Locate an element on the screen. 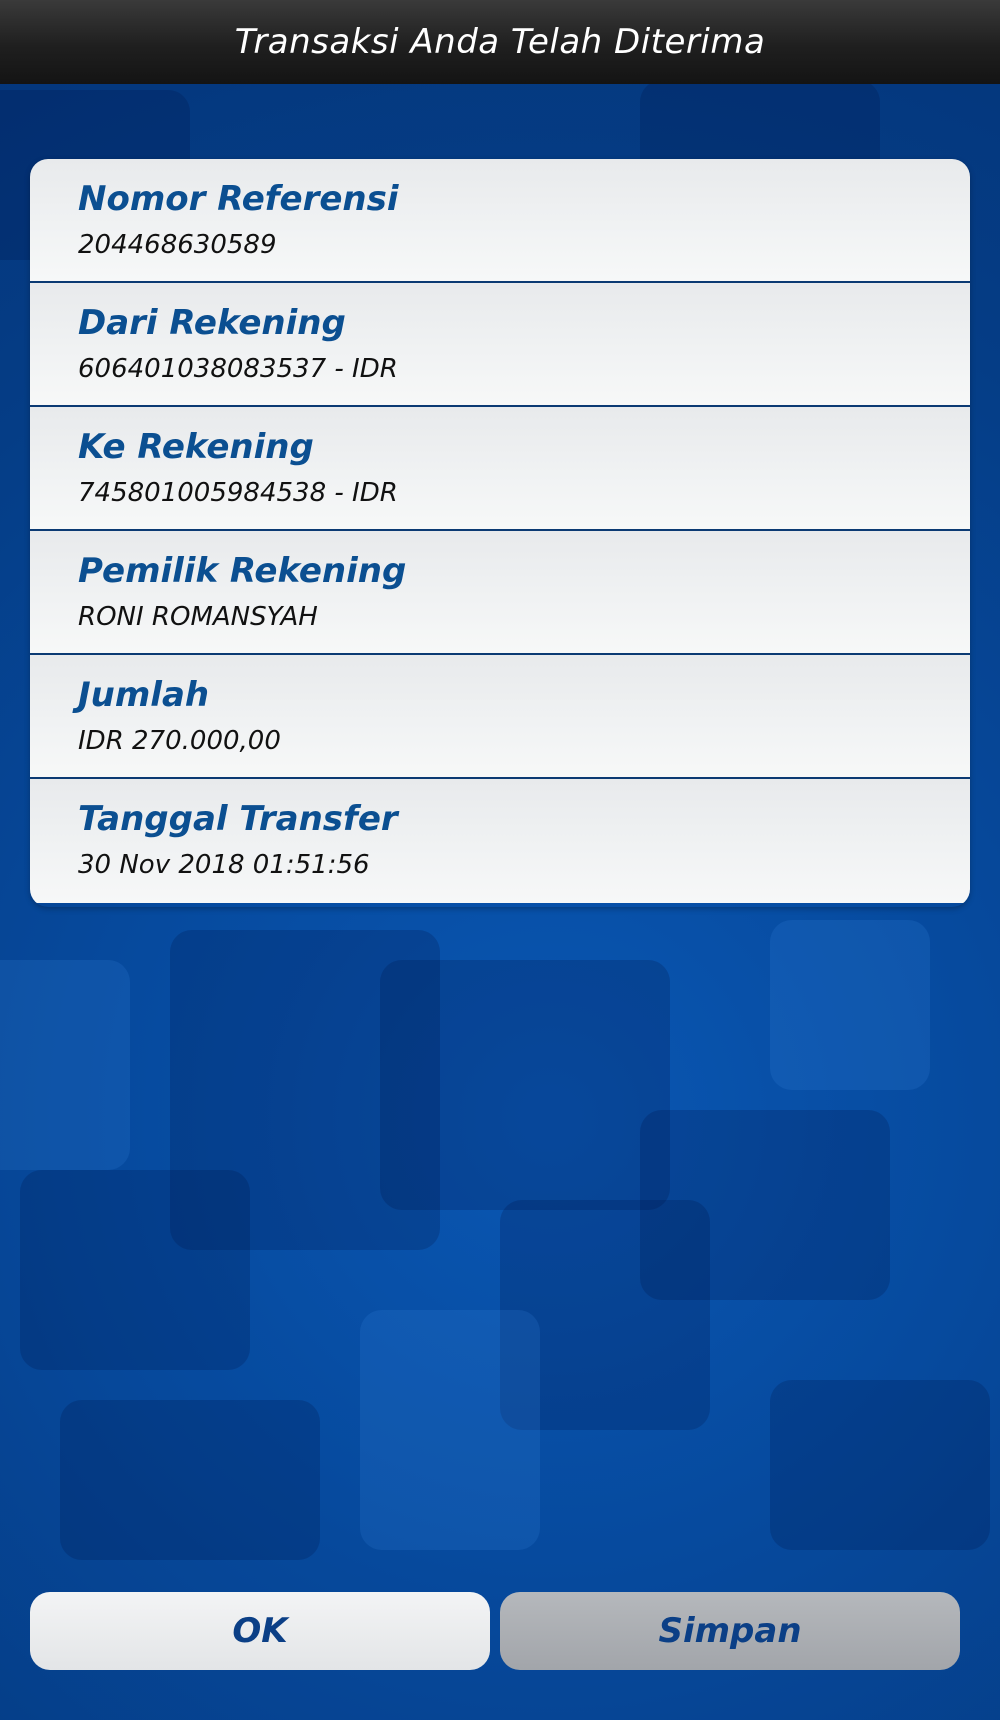 The width and height of the screenshot is (1000, 1720). detail-row-to-account: Ke Rekening 745801005984538 - IDR is located at coordinates (500, 469).